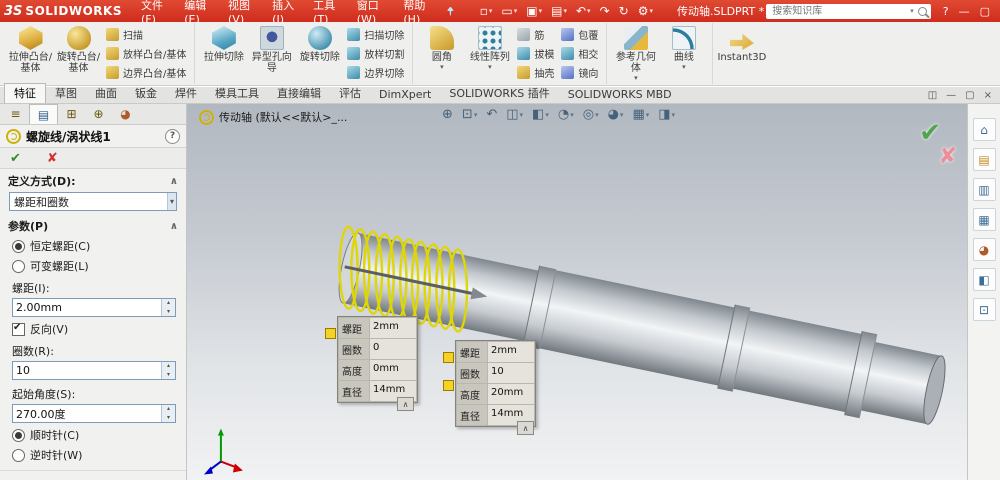  I want to click on document-minimize-button: —, so click(951, 95).